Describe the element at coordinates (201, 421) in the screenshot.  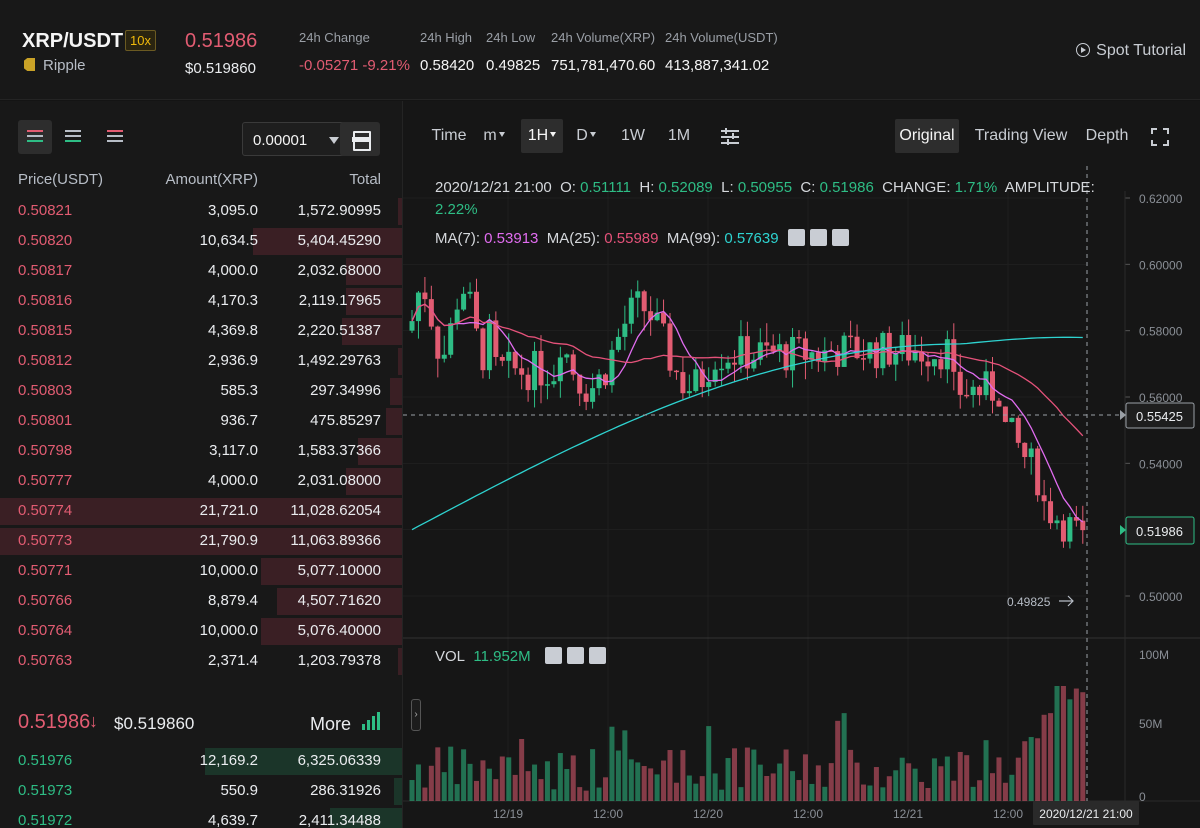
I see `ask-row: 0.50801 936.7 475.85297` at that location.